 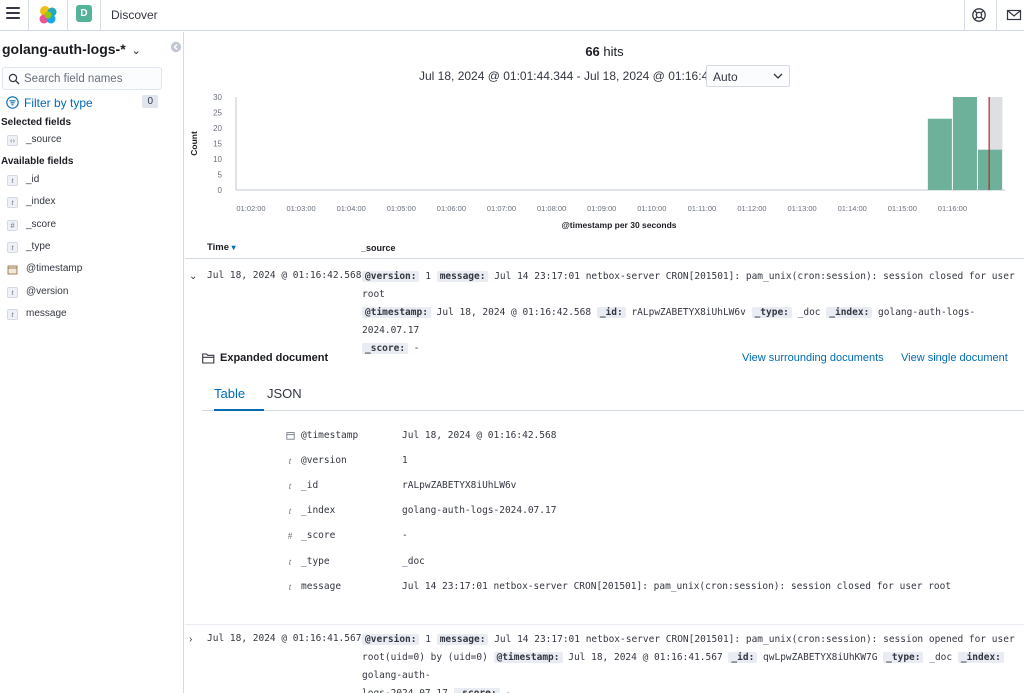 I want to click on doc-field-name: @timestamp, so click(x=330, y=435).